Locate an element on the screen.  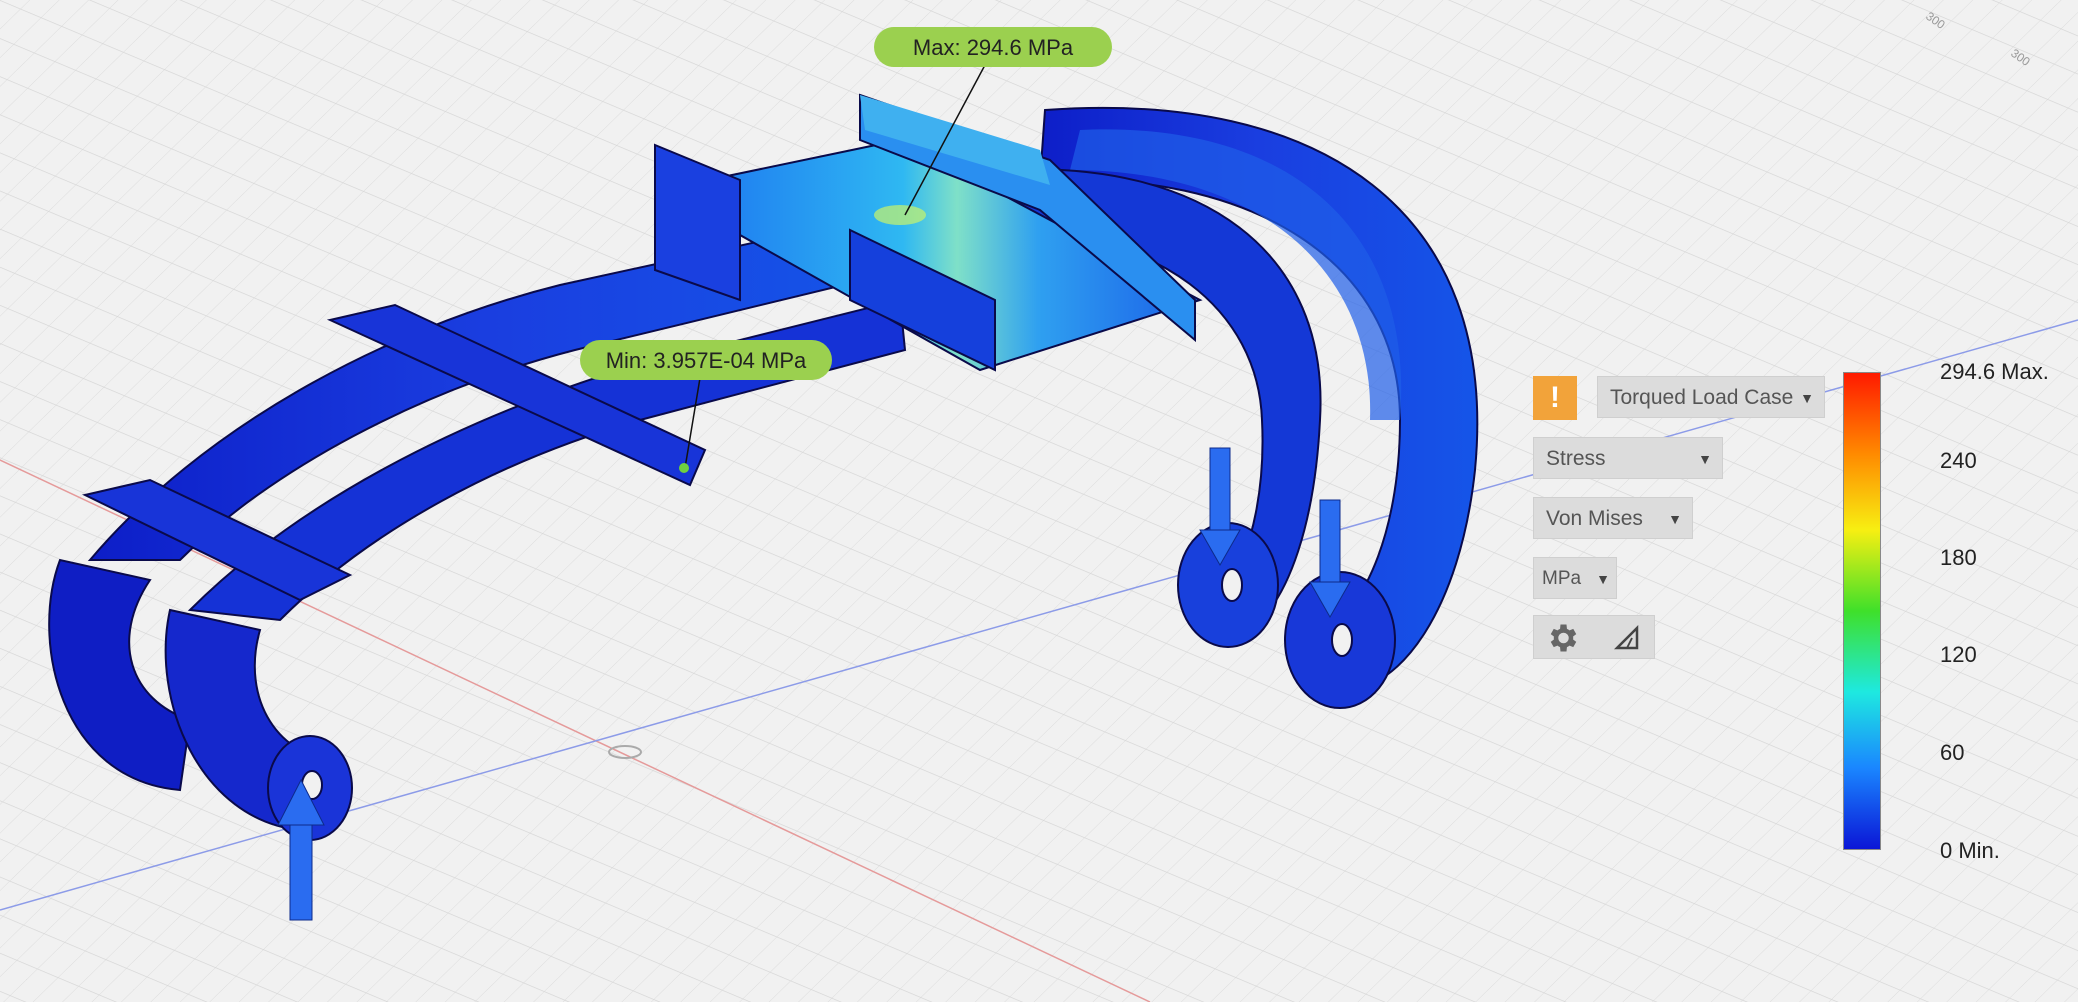
units-dropdown: MPa ▼ is located at coordinates (1575, 578).